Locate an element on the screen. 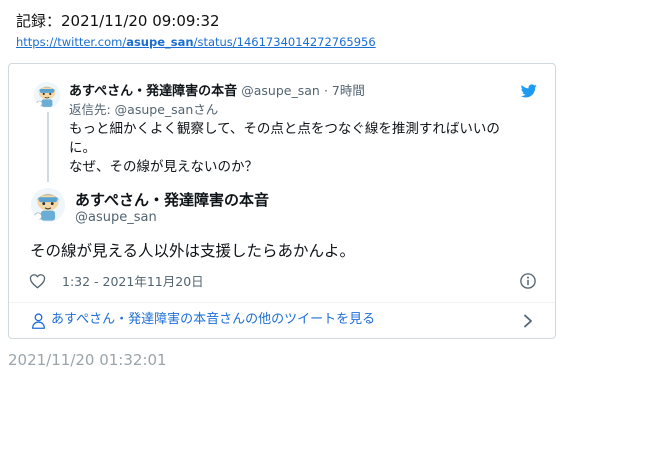  quoted-text-line: なぜ、その線が見えないのか？ is located at coordinates (163, 167).